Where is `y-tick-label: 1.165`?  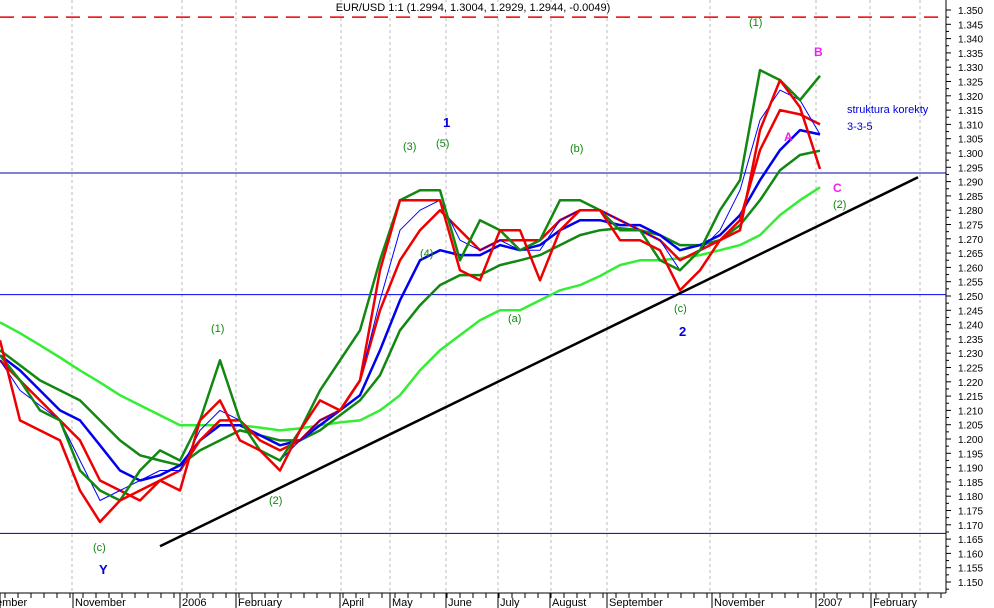
y-tick-label: 1.165 is located at coordinates (970, 540).